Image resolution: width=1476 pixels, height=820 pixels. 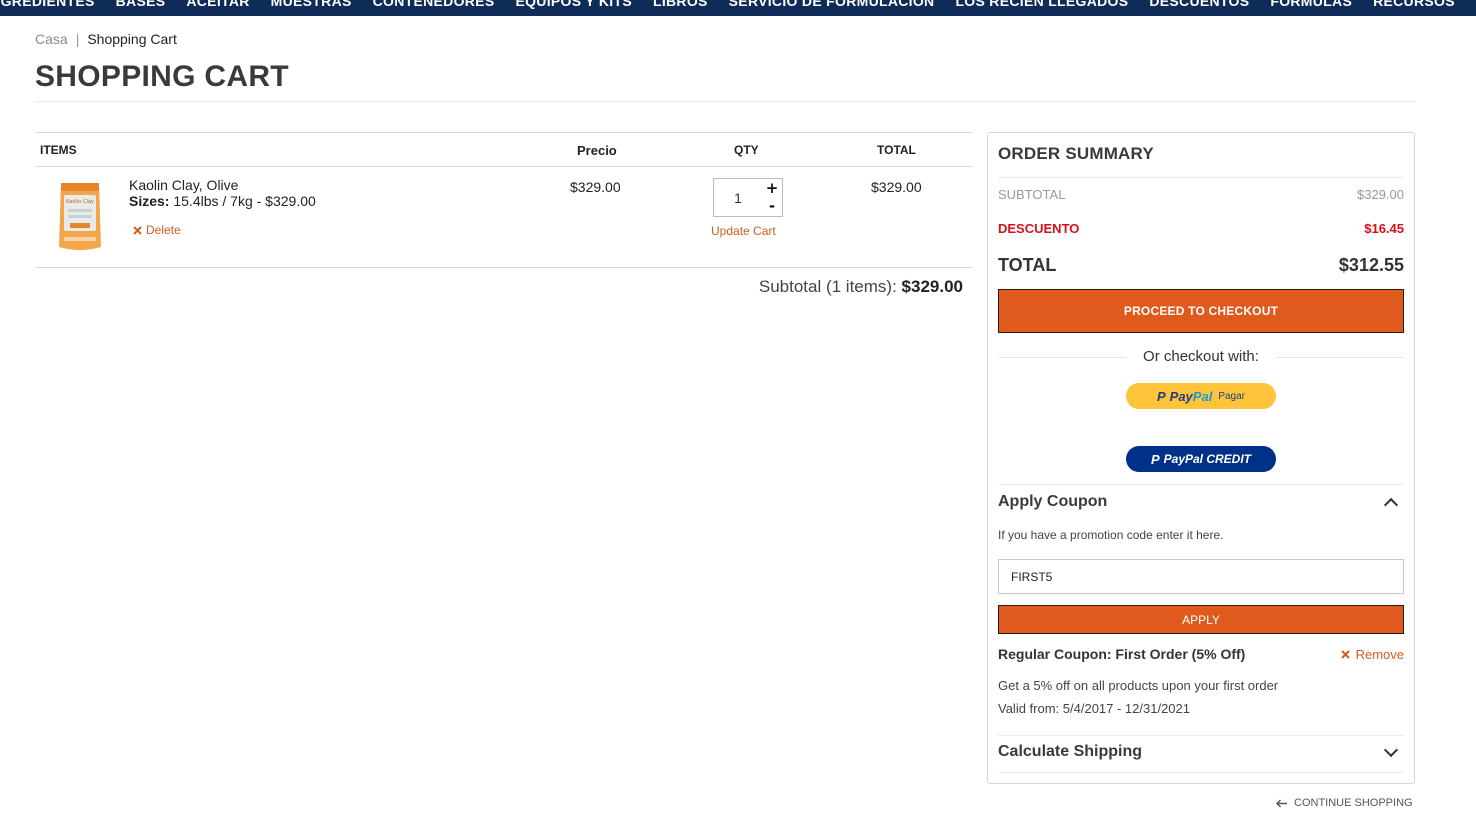 I want to click on paypal-pay-label: Pagar, so click(x=1231, y=396).